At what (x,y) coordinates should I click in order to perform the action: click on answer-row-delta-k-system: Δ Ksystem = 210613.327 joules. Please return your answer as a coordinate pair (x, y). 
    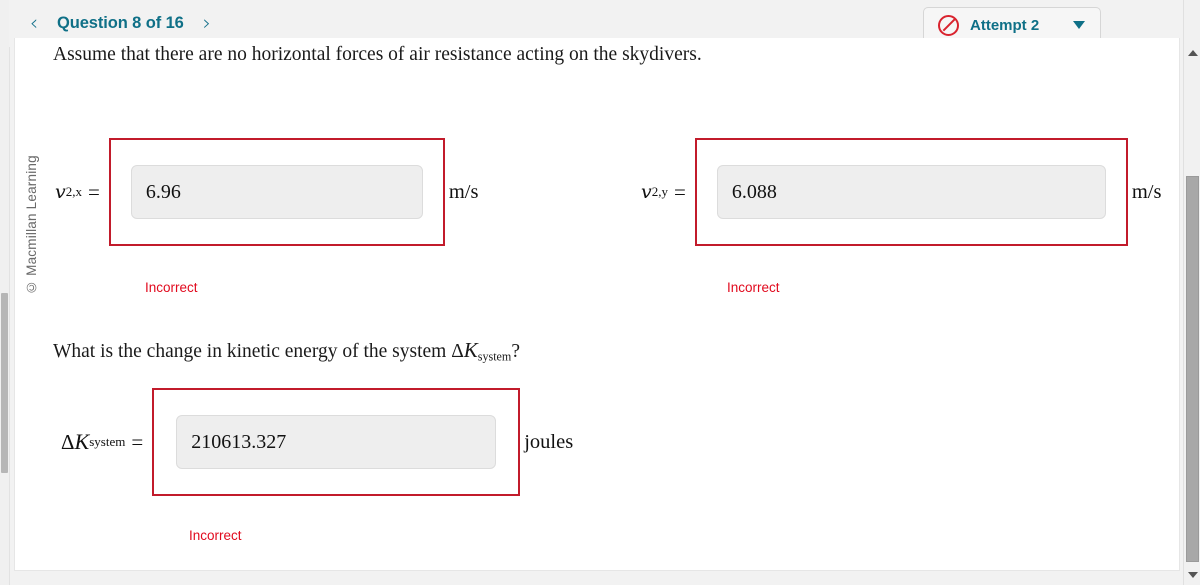
    Looking at the image, I should click on (317, 442).